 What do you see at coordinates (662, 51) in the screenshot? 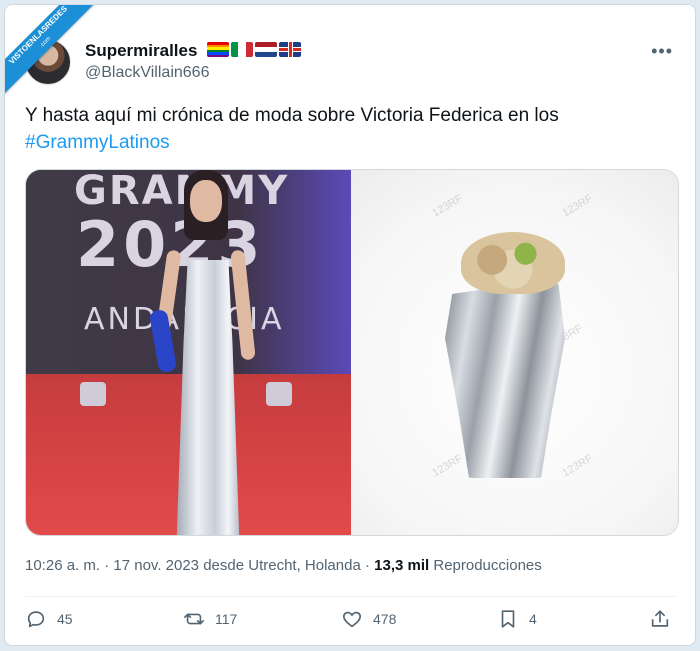
I see `more-options-icon: •••` at bounding box center [662, 51].